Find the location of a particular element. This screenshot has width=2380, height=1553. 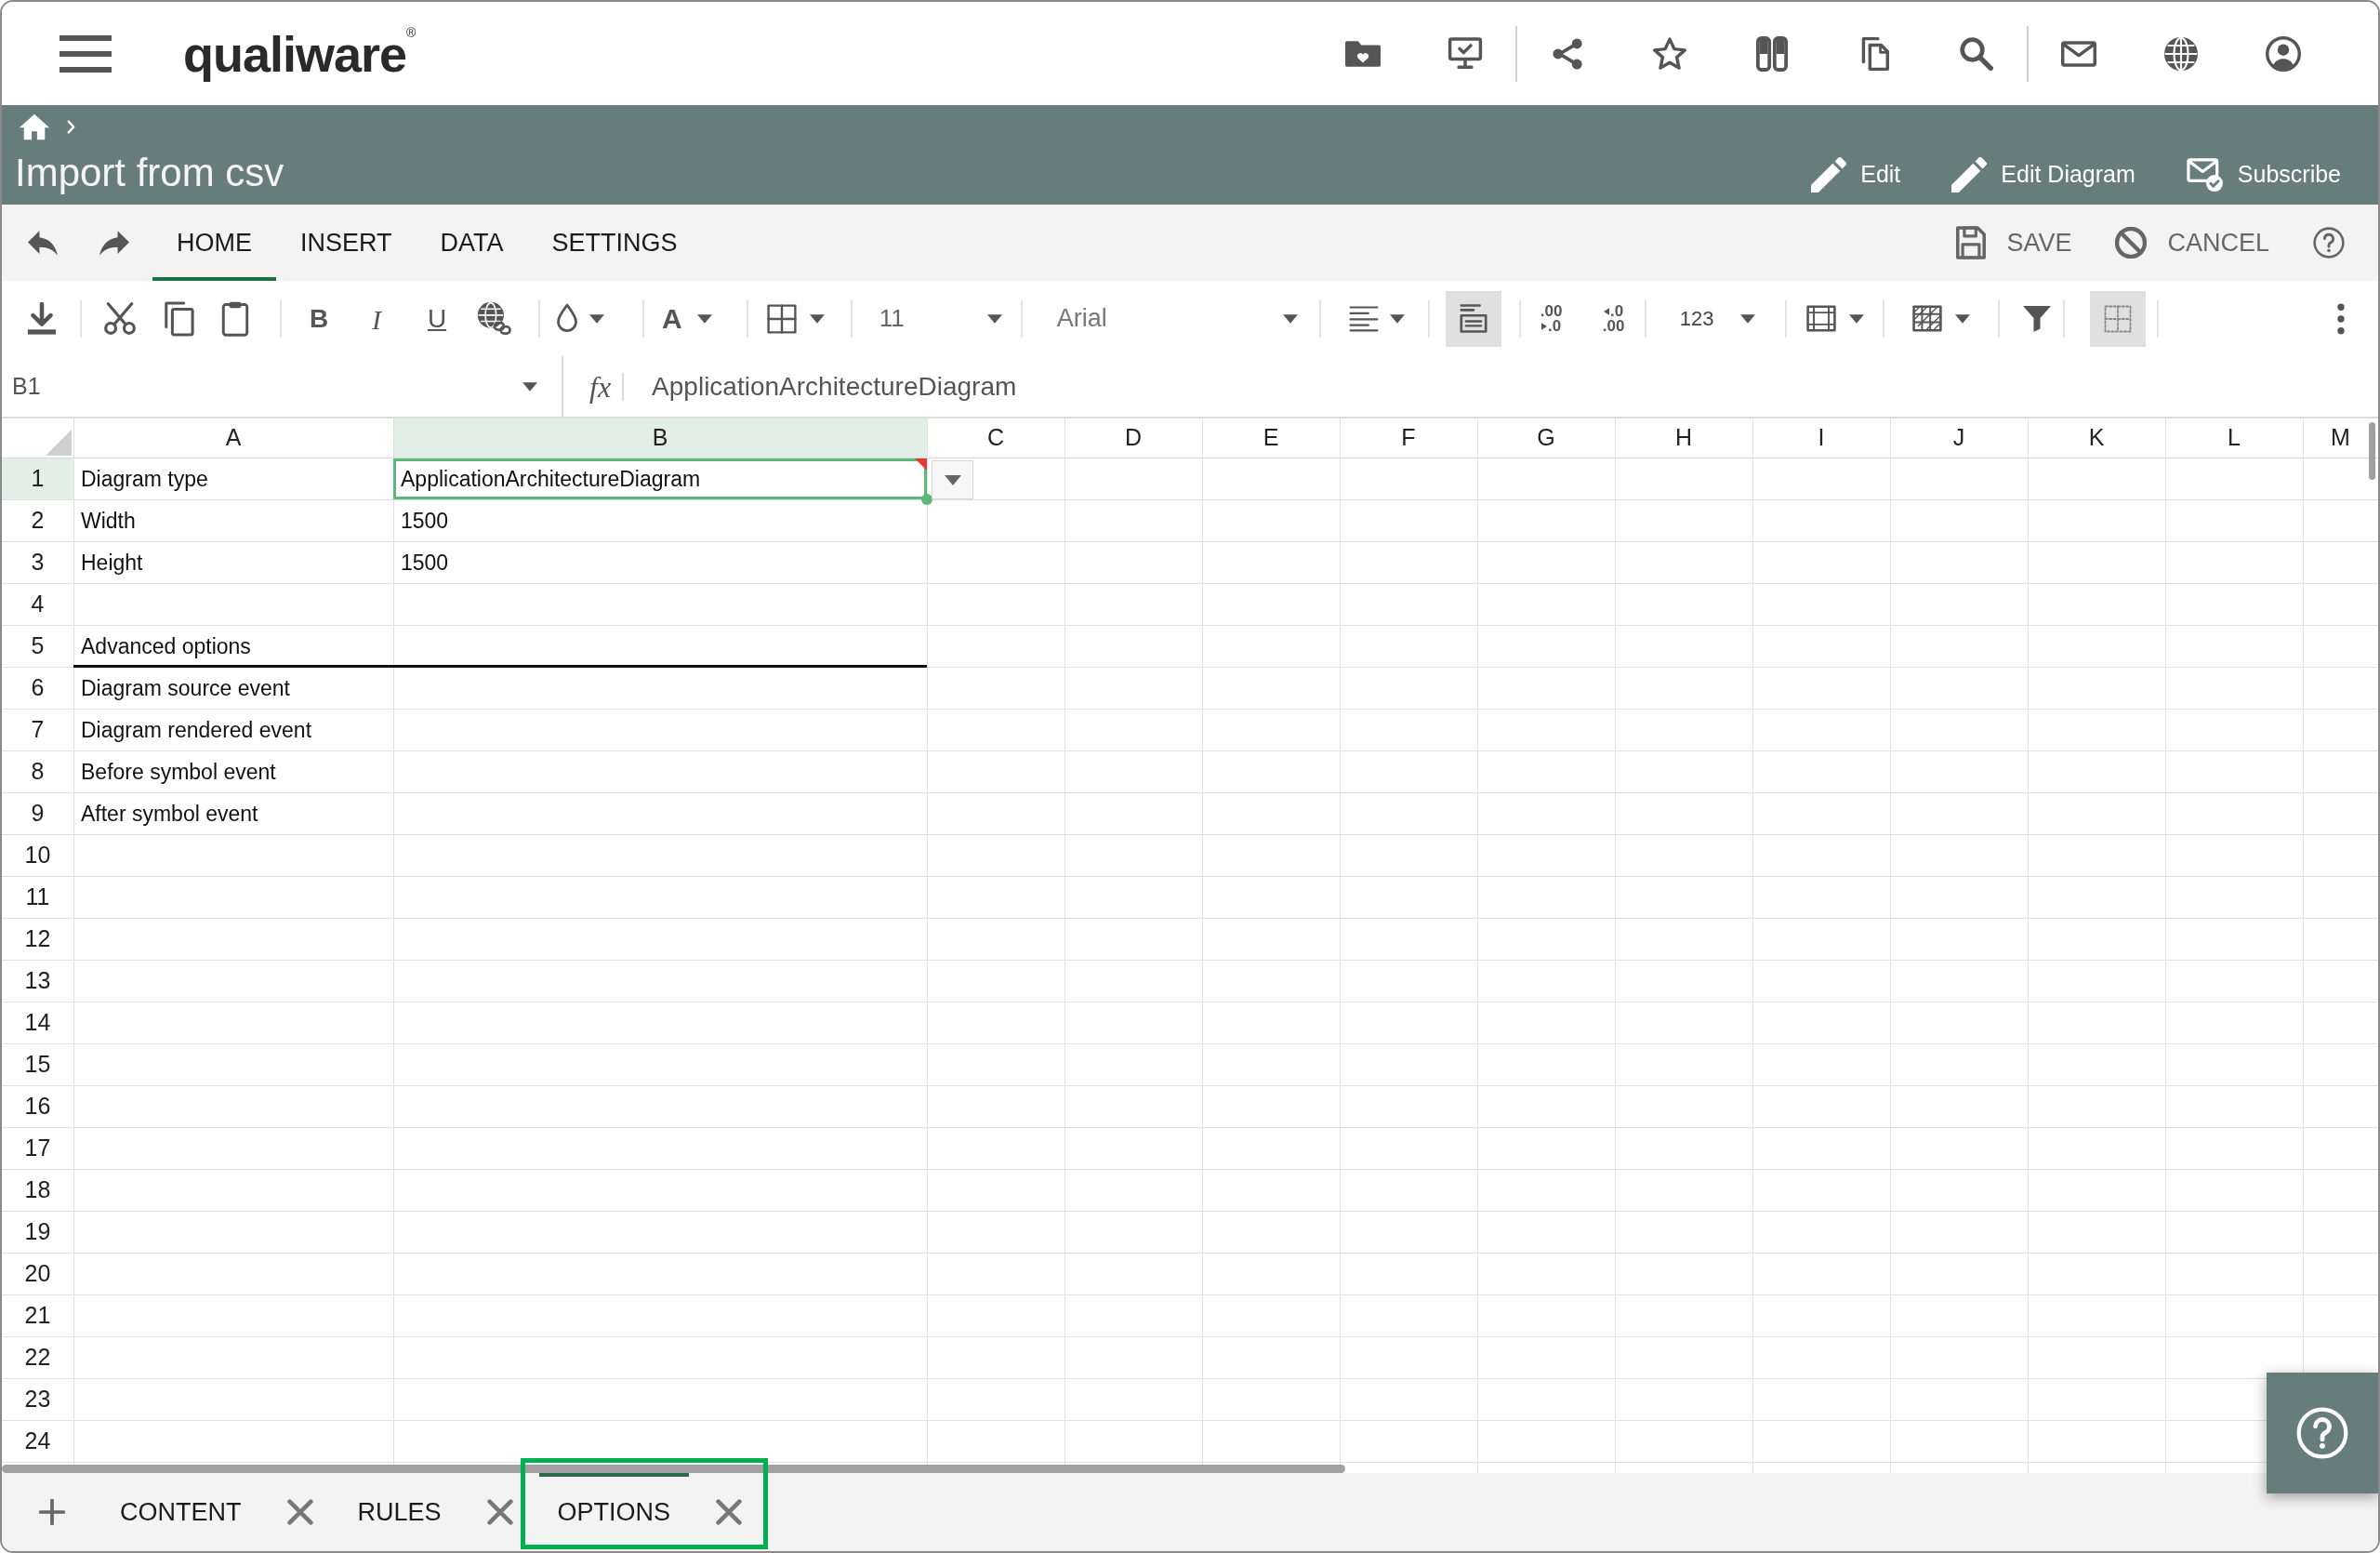

table-cell: Diagram source event is located at coordinates (233, 688).